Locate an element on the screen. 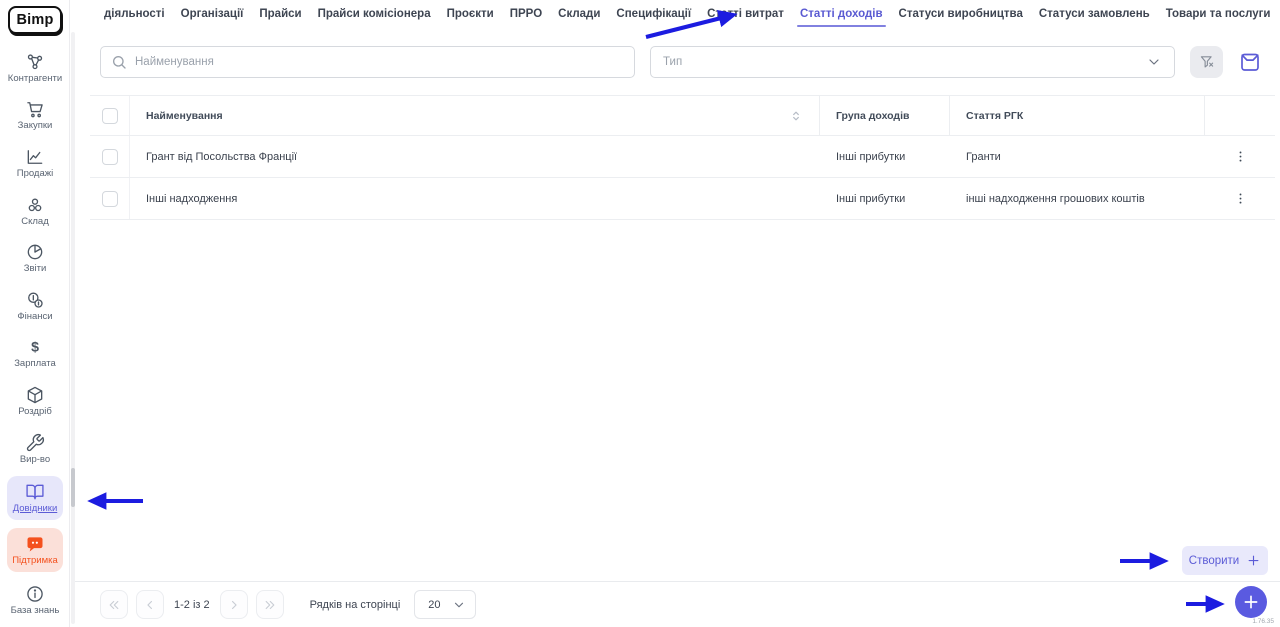  sidebar-item-zakupky: Закупки is located at coordinates (35, 116).